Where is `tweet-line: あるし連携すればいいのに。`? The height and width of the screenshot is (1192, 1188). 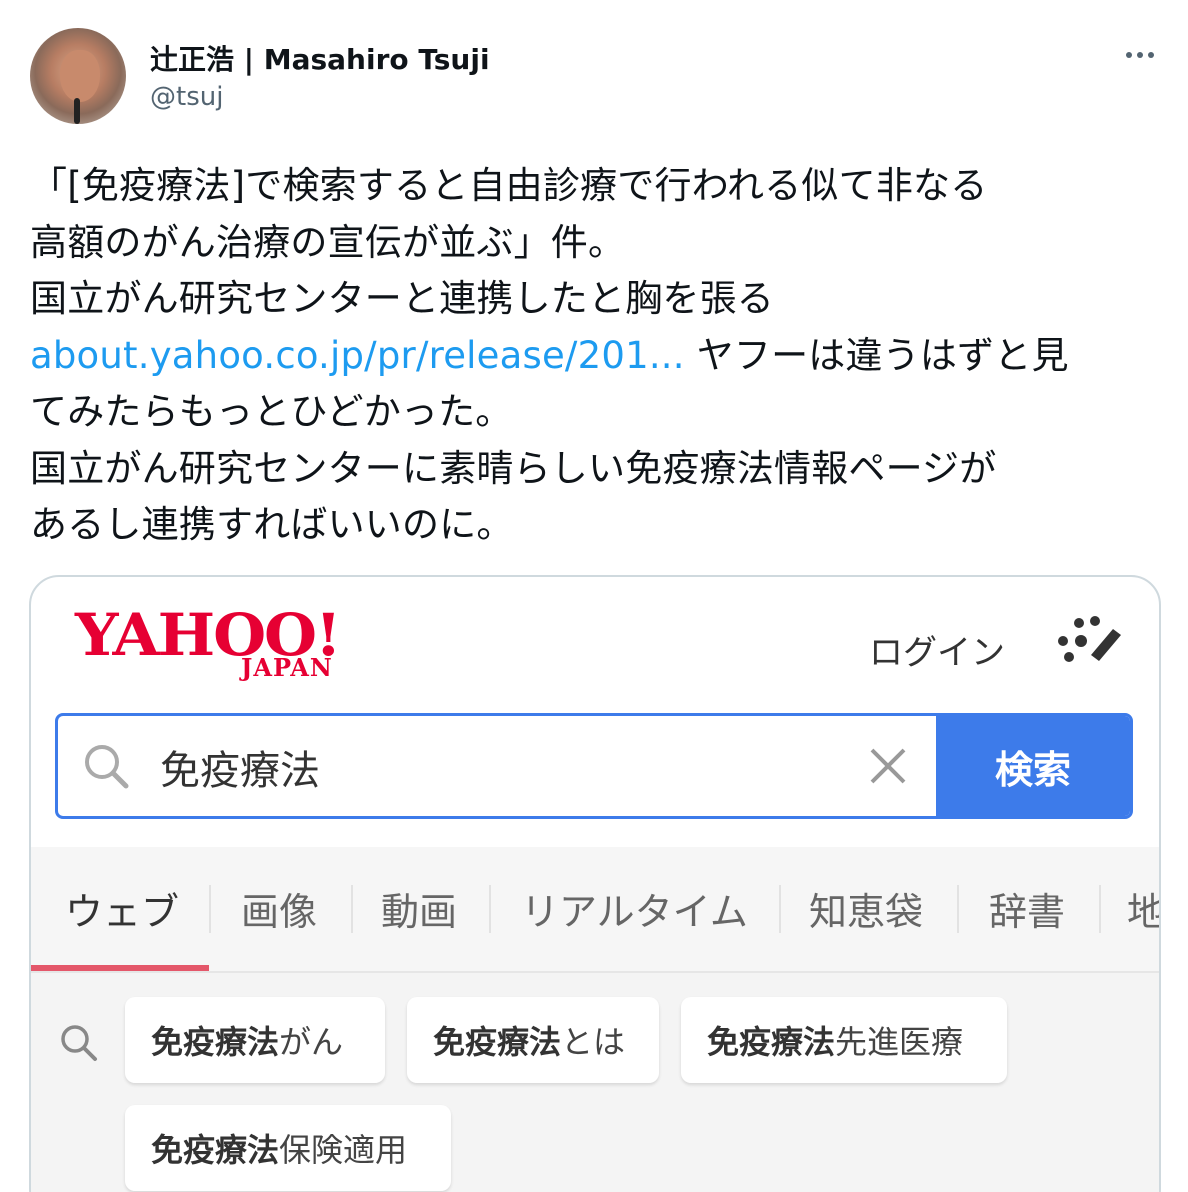 tweet-line: あるし連携すればいいのに。 is located at coordinates (272, 524).